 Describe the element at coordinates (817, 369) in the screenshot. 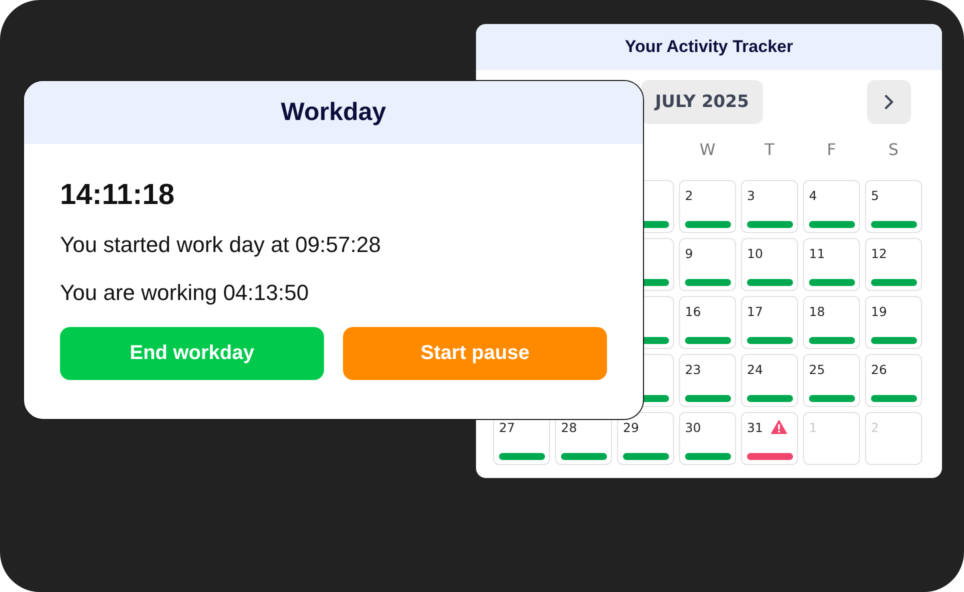

I see `day-number: 25` at that location.